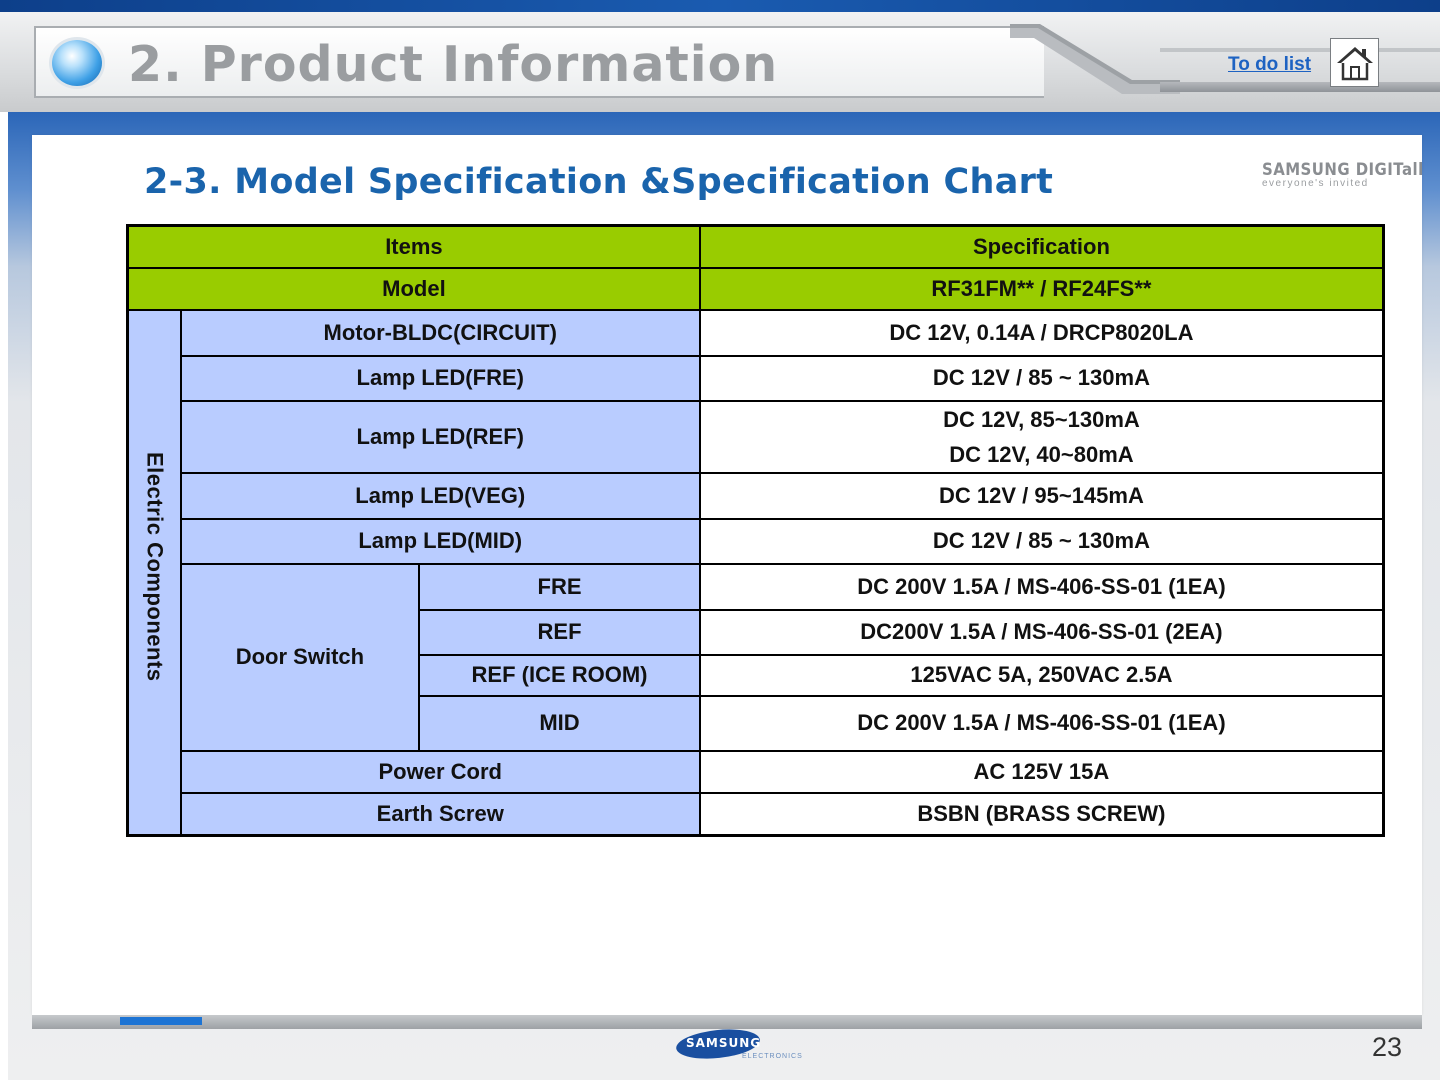 Image resolution: width=1440 pixels, height=1080 pixels. What do you see at coordinates (1041, 436) in the screenshot?
I see `value-cell: DC 12V, 85~130mA DC 12V, 40~80mA` at bounding box center [1041, 436].